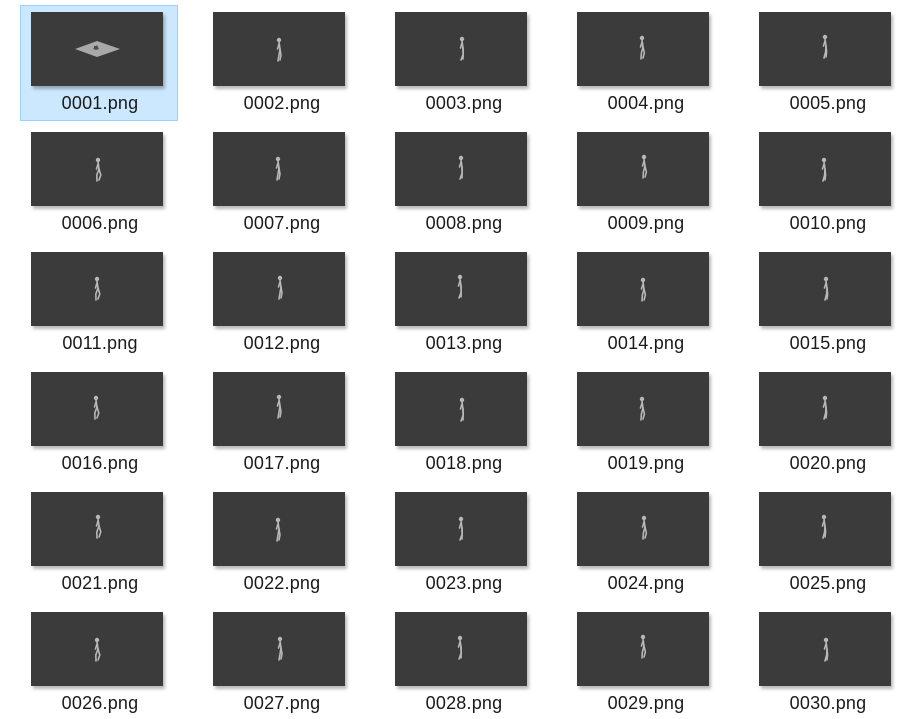 The width and height of the screenshot is (920, 719). I want to click on file-name: 0018.png, so click(464, 463).